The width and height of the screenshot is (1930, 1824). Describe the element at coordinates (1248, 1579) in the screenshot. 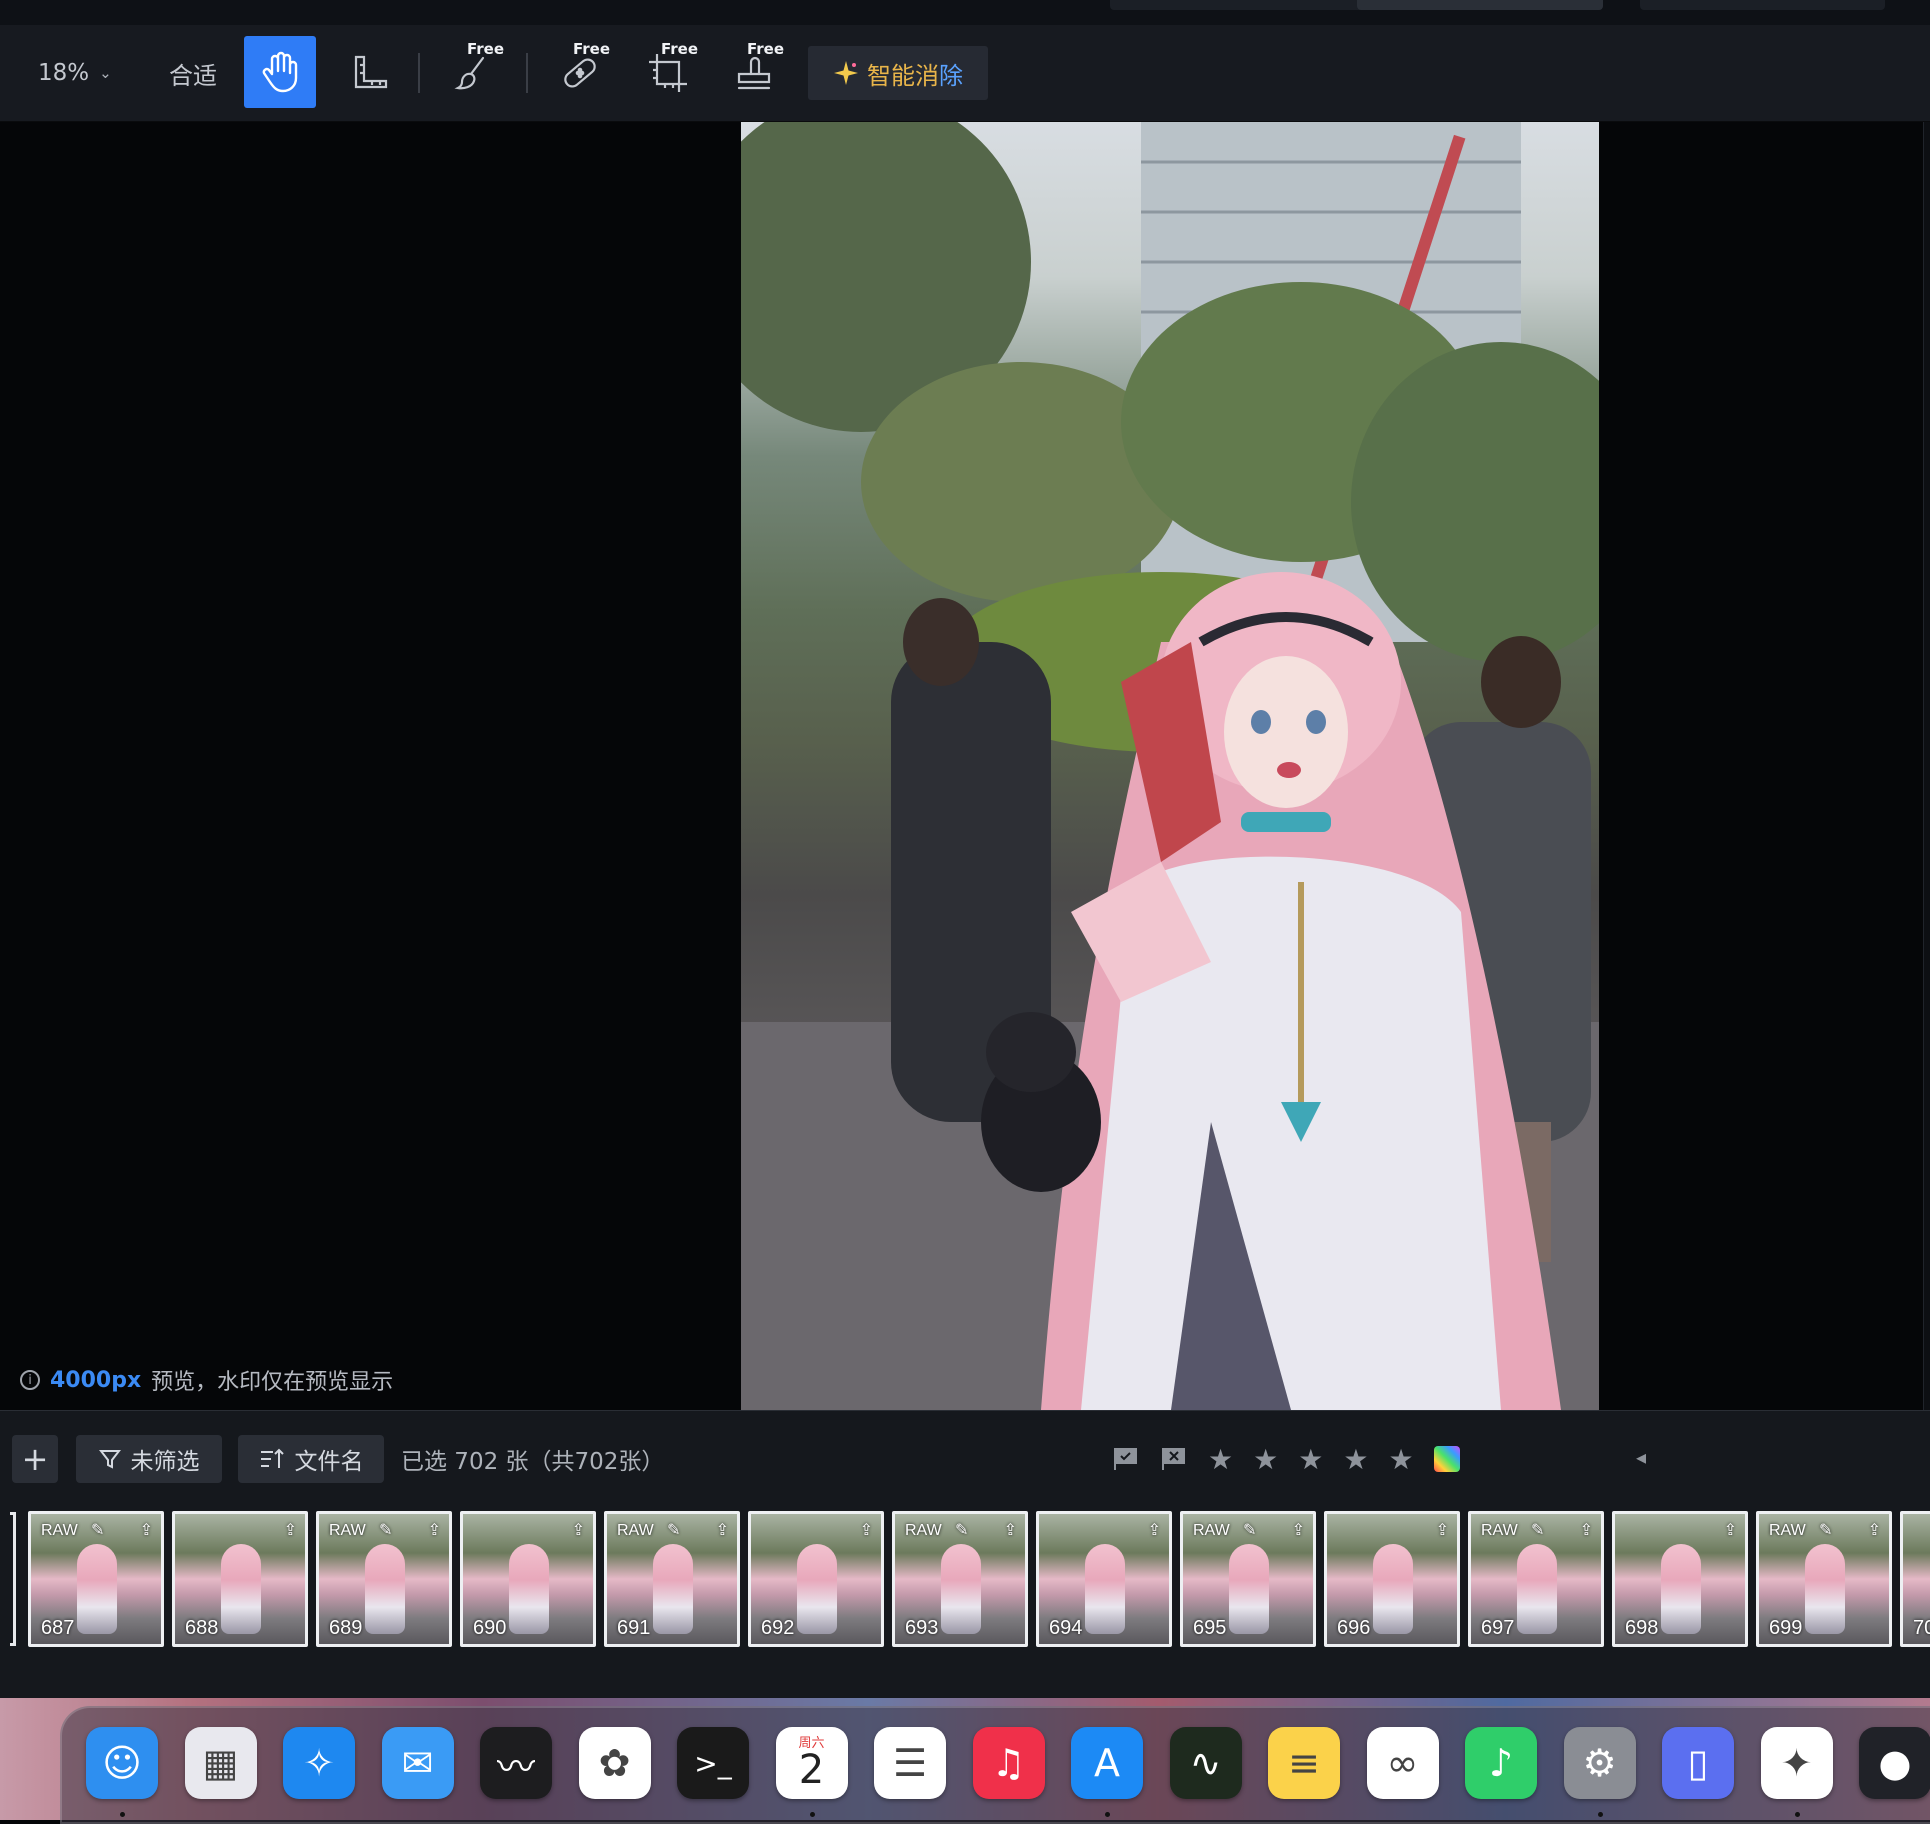

I see `thumbnail-695: RAW ✎ ⇪ 695` at that location.